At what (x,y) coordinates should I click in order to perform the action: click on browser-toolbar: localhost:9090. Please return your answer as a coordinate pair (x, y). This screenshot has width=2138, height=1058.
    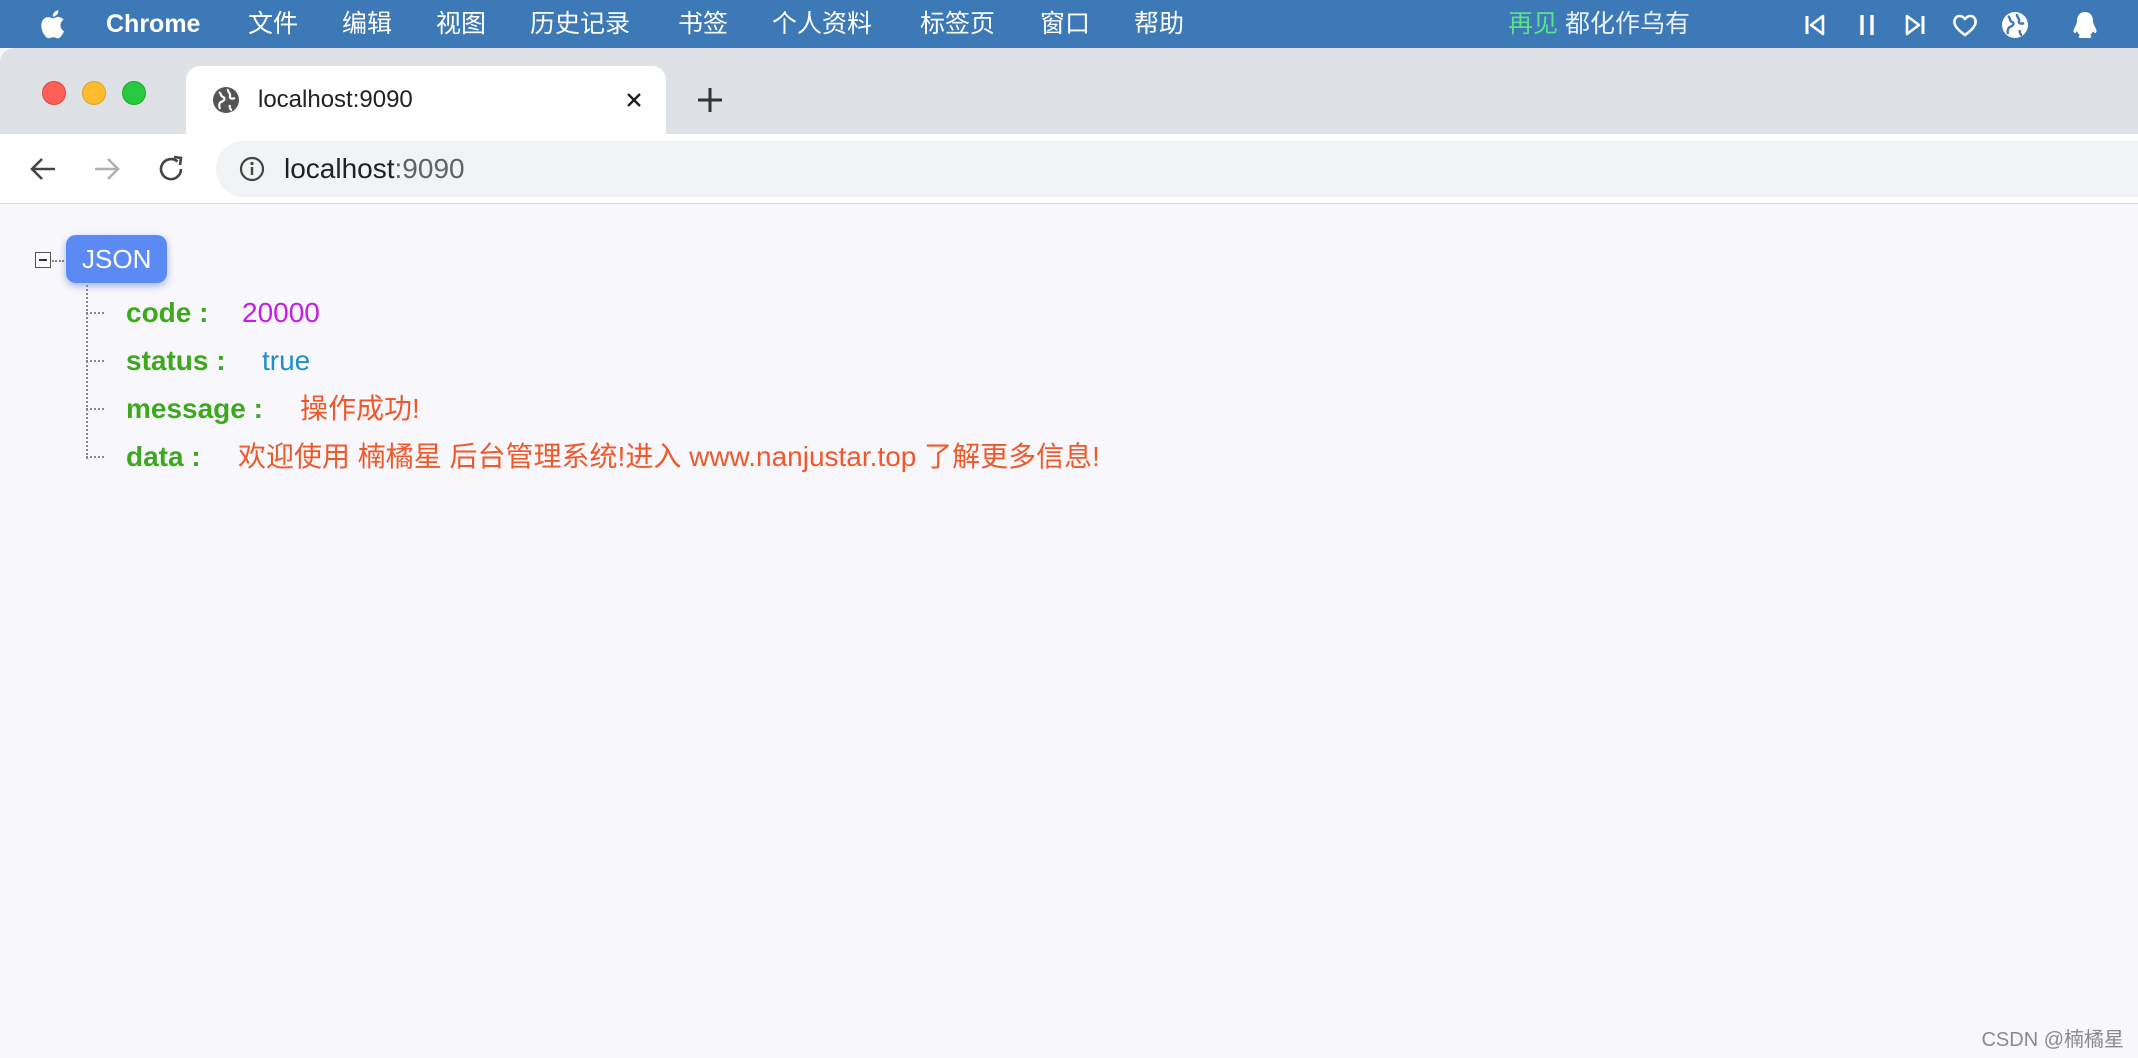
    Looking at the image, I should click on (1069, 169).